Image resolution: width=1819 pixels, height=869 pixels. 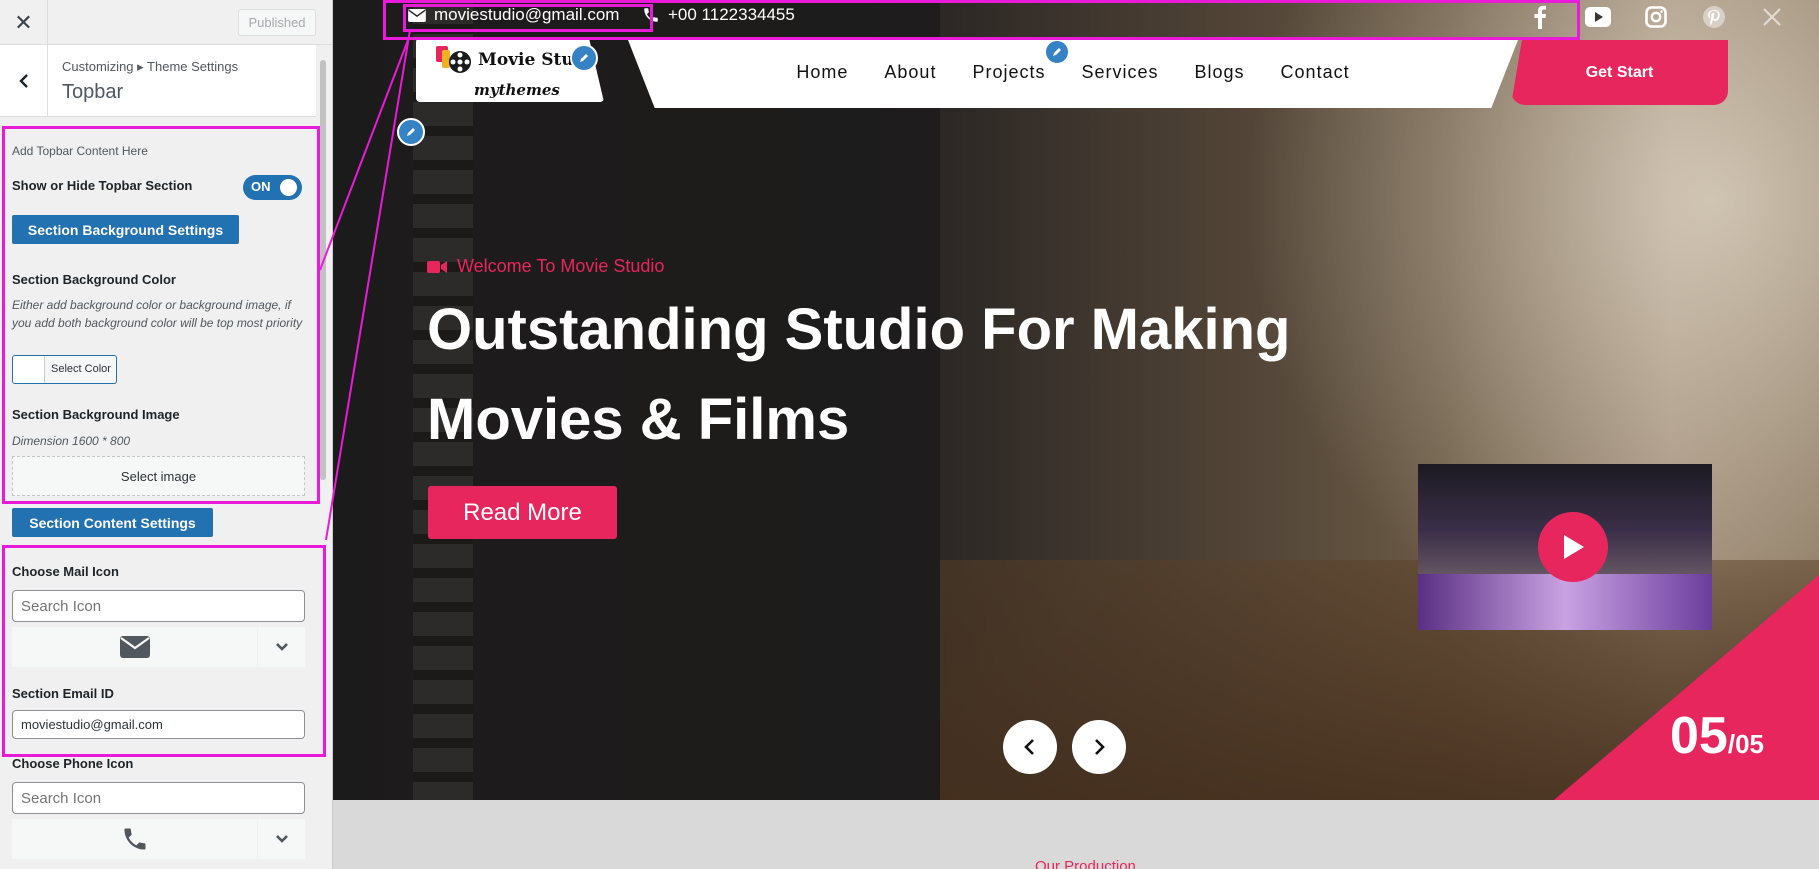 I want to click on edit-logo-shortcut, so click(x=584, y=58).